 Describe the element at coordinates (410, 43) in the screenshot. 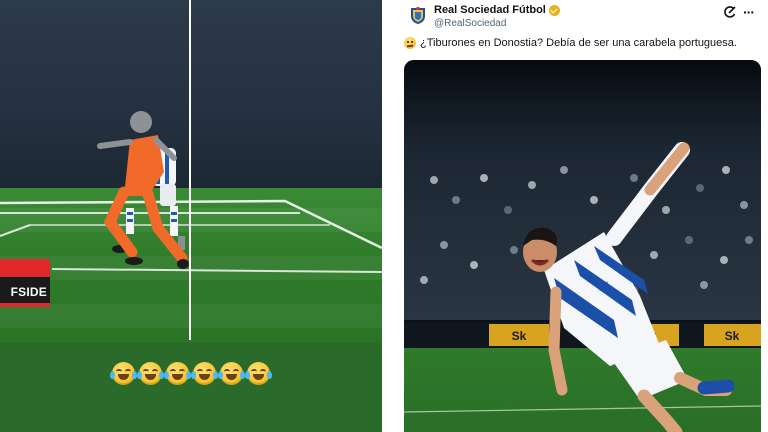

I see `worried-face-icon` at that location.